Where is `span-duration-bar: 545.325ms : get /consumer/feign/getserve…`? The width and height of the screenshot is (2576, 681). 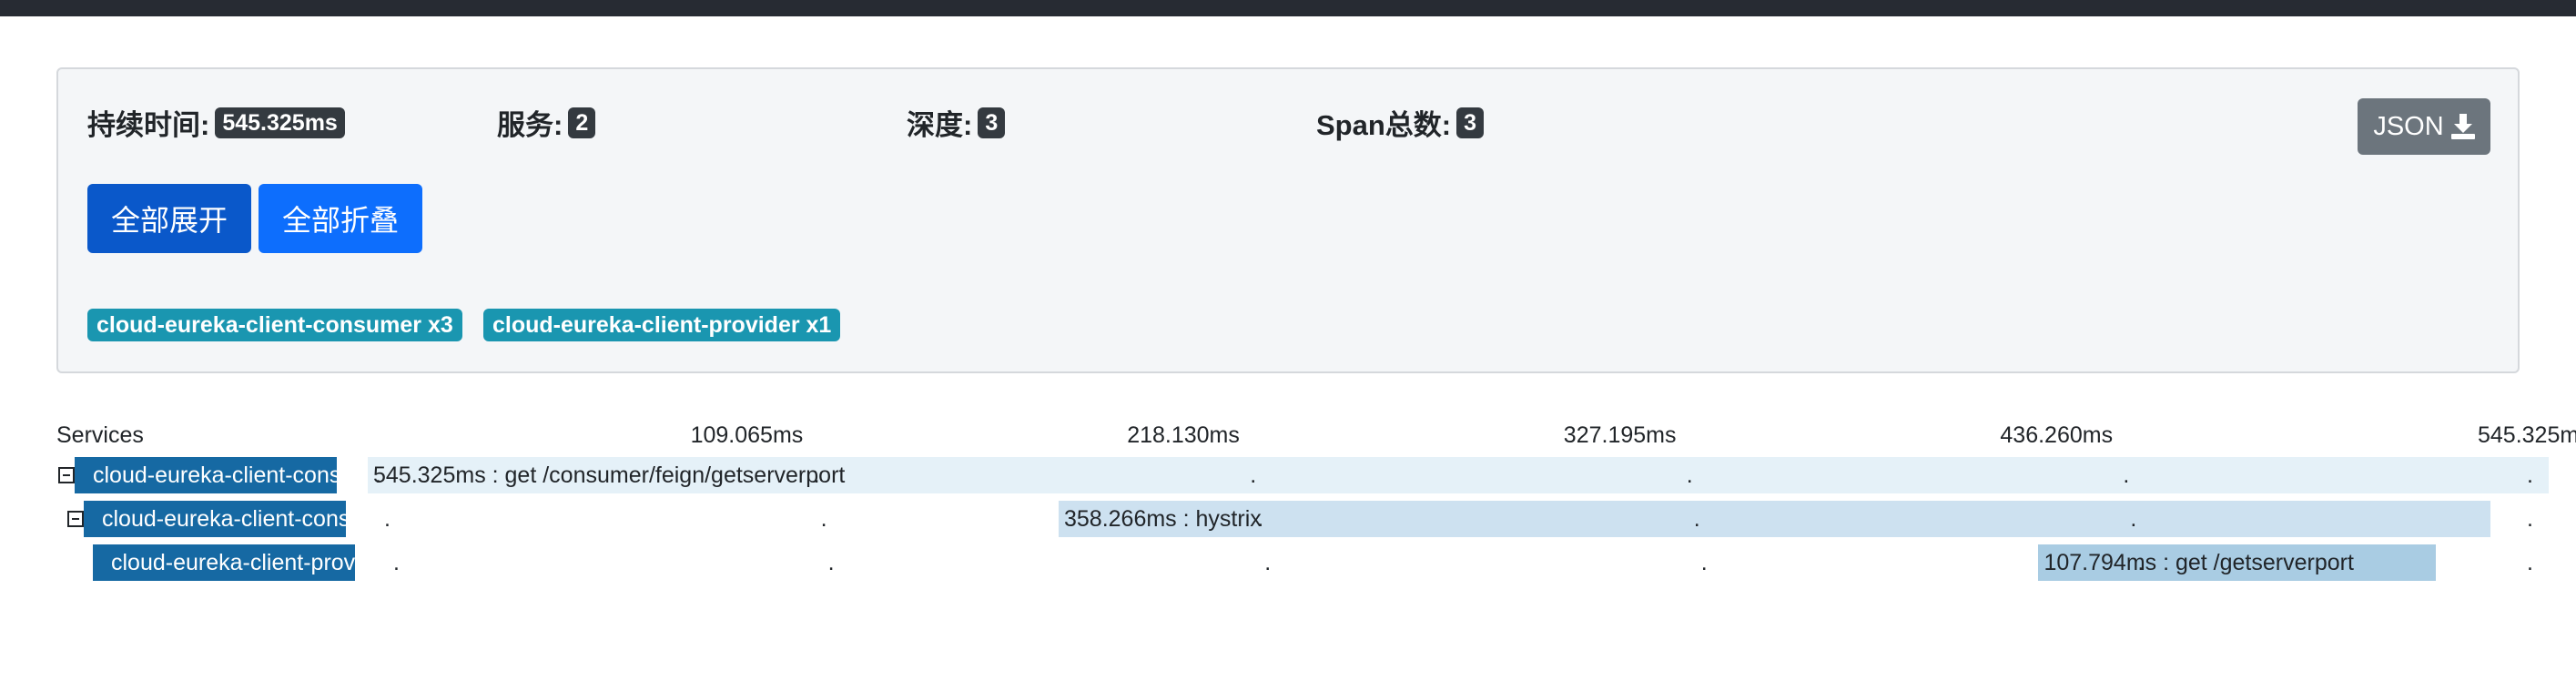 span-duration-bar: 545.325ms : get /consumer/feign/getserve… is located at coordinates (1458, 475).